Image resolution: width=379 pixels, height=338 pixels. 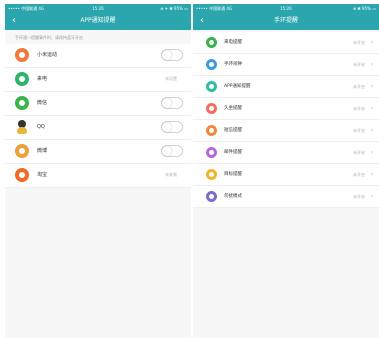 I want to click on weibo-icon, so click(x=22, y=151).